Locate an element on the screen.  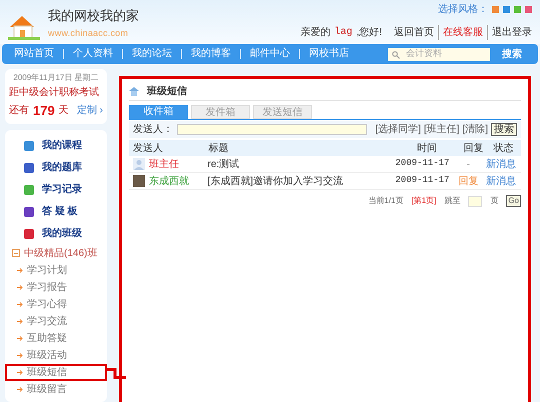
message-title: re:测试 is located at coordinates (300, 164).